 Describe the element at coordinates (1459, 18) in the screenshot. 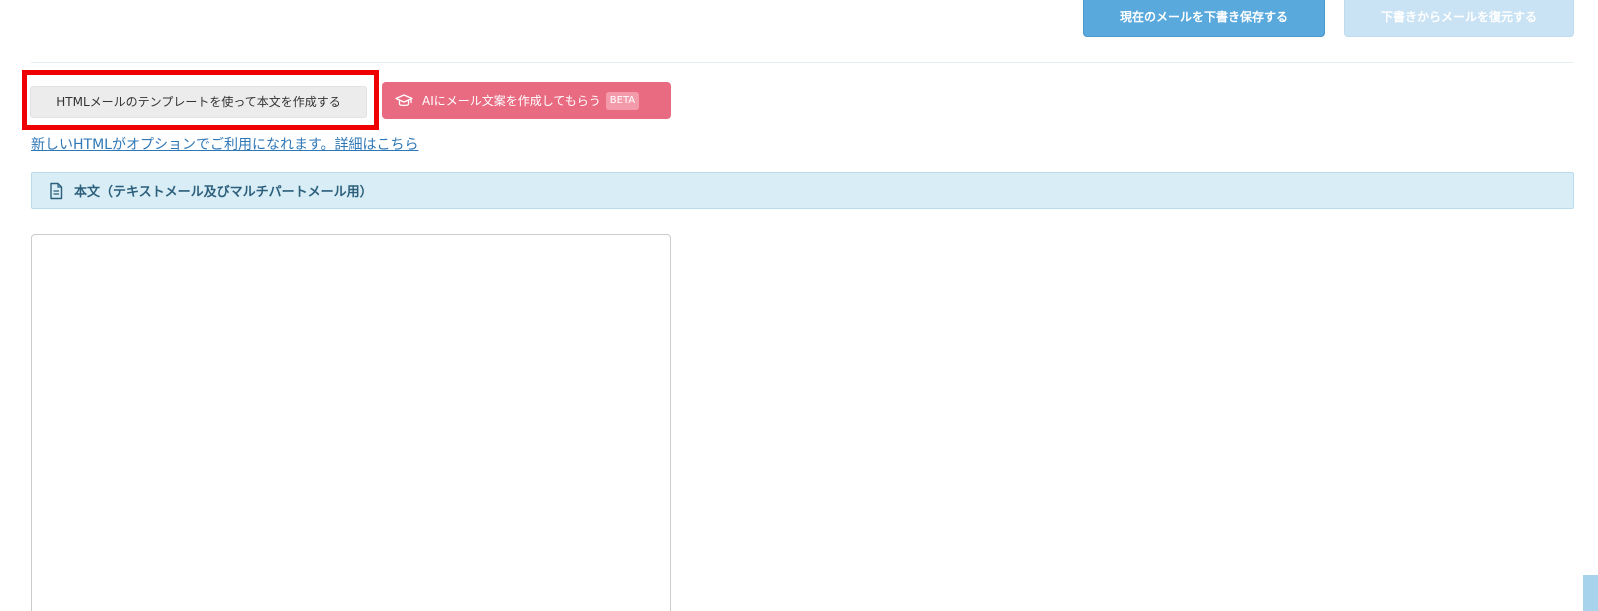

I see `restore-draft-button: 下書きからメールを復元する` at that location.